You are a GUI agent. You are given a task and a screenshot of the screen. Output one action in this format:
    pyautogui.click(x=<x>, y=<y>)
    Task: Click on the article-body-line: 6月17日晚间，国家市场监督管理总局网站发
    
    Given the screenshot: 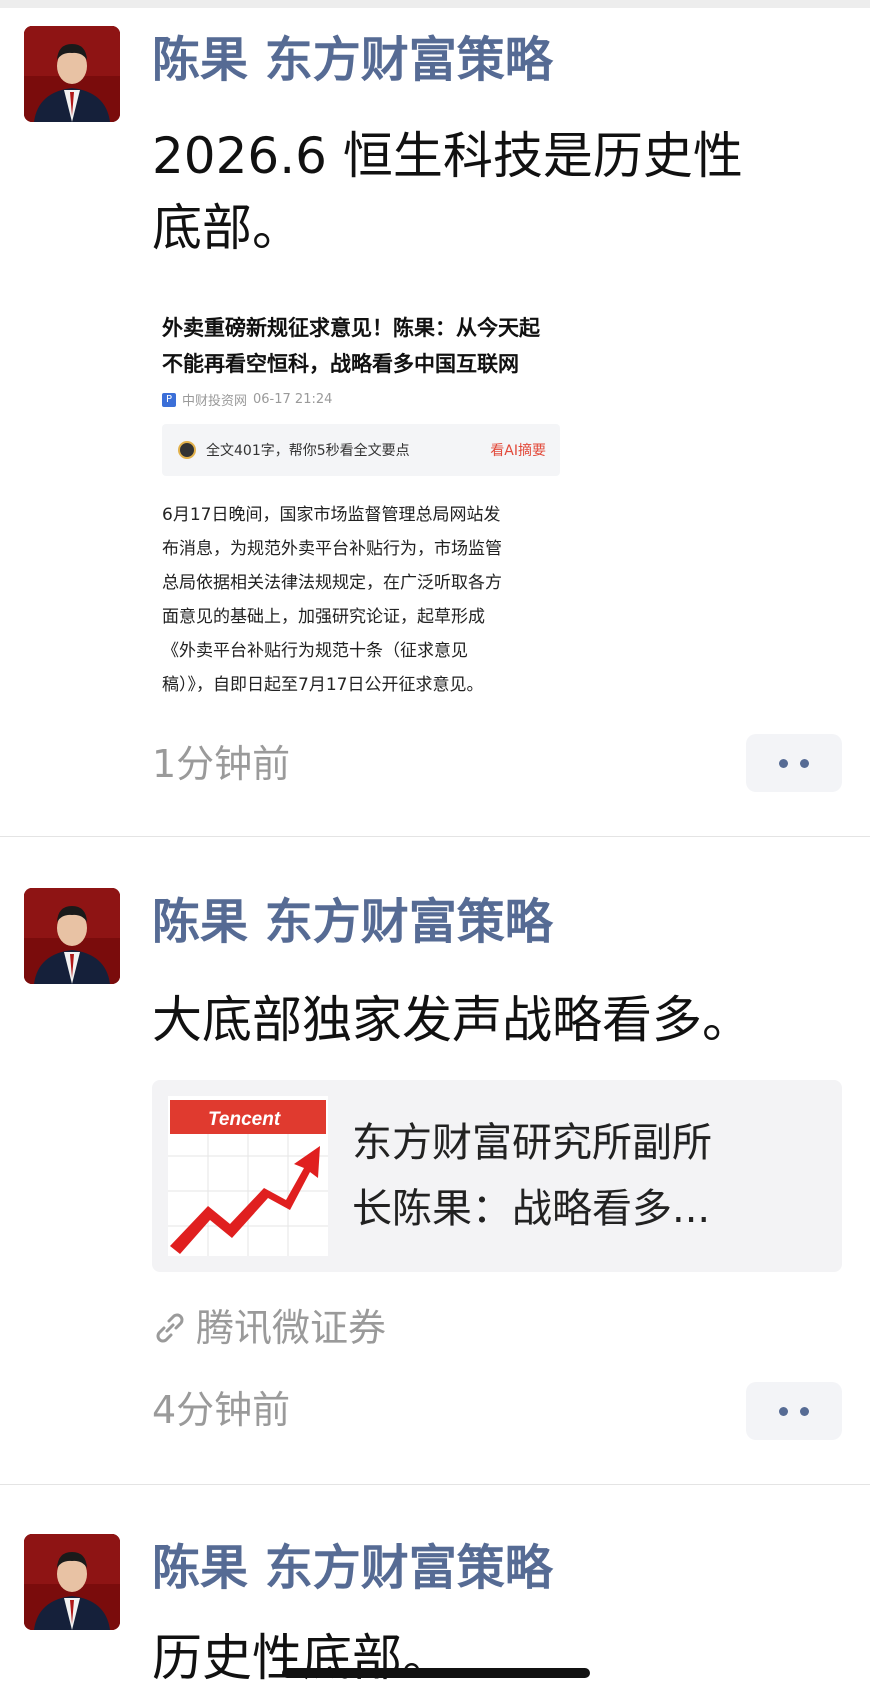 What is the action you would take?
    pyautogui.click(x=331, y=515)
    